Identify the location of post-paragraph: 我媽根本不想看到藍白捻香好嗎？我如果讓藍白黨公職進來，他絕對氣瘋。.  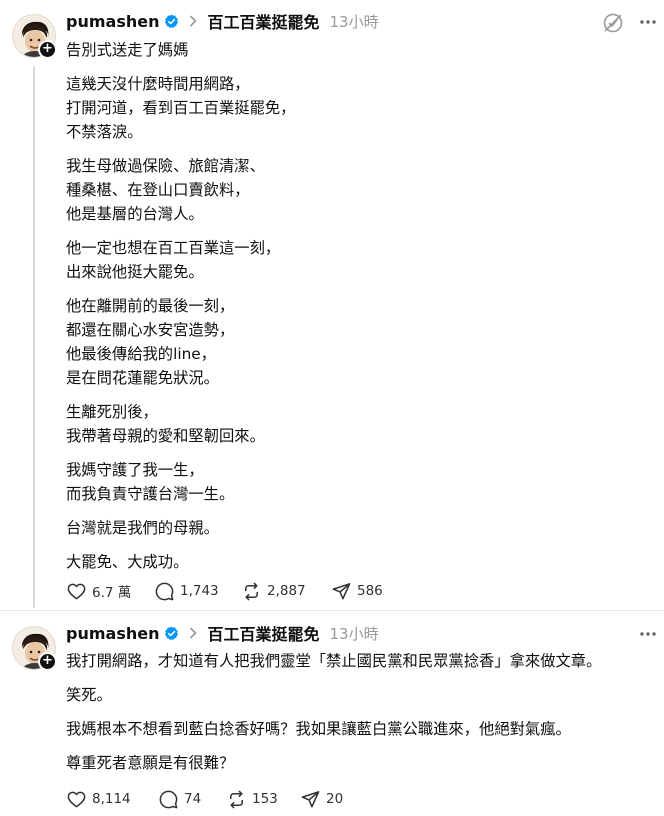
(333, 729).